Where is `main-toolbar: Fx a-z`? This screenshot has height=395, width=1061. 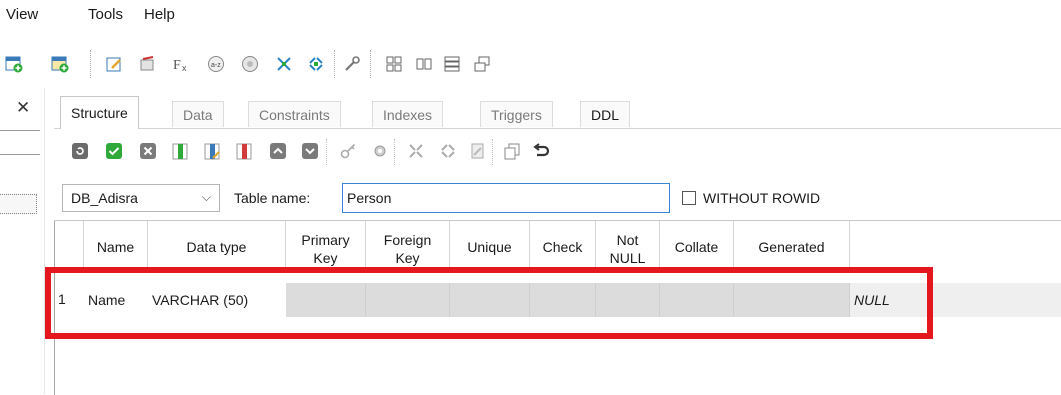
main-toolbar: Fx a-z is located at coordinates (530, 60).